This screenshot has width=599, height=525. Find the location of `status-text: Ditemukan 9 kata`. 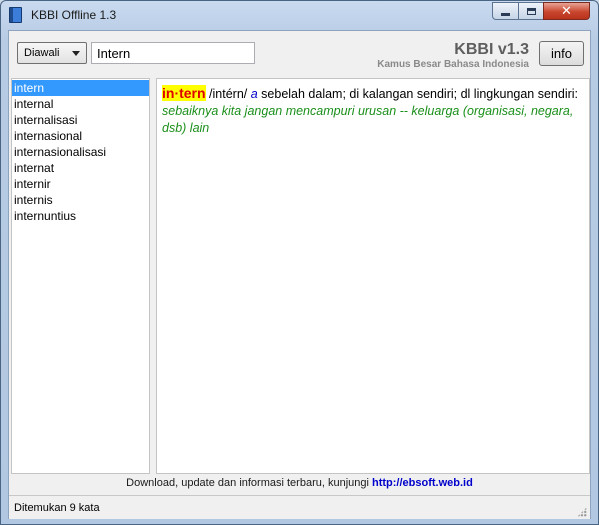

status-text: Ditemukan 9 kata is located at coordinates (57, 508).